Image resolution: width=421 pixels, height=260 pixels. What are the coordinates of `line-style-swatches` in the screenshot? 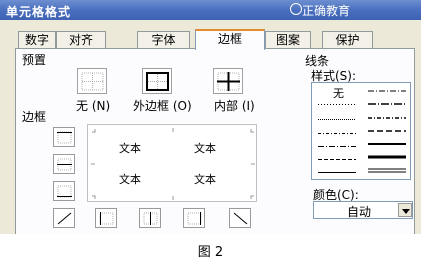 It's located at (362, 131).